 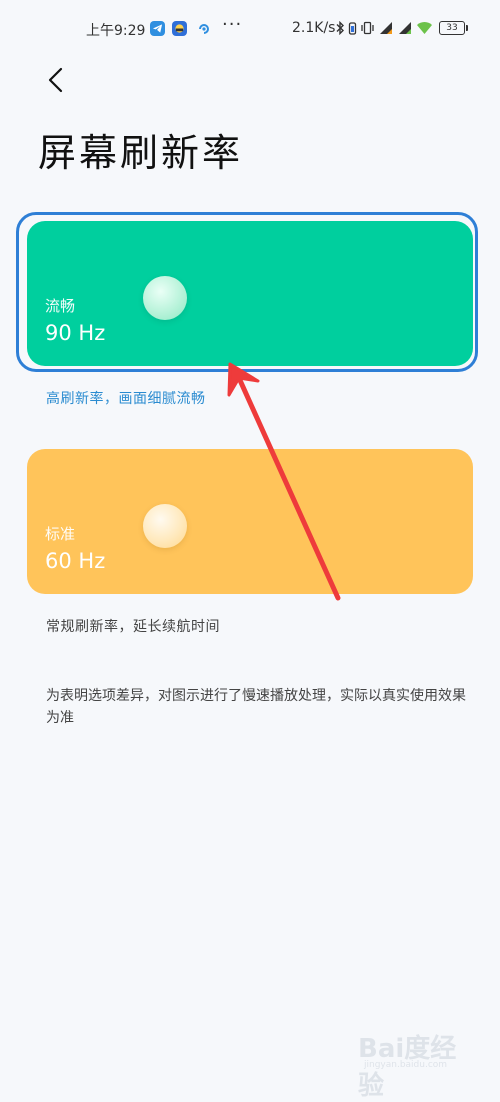 What do you see at coordinates (157, 28) in the screenshot?
I see `telegram-icon` at bounding box center [157, 28].